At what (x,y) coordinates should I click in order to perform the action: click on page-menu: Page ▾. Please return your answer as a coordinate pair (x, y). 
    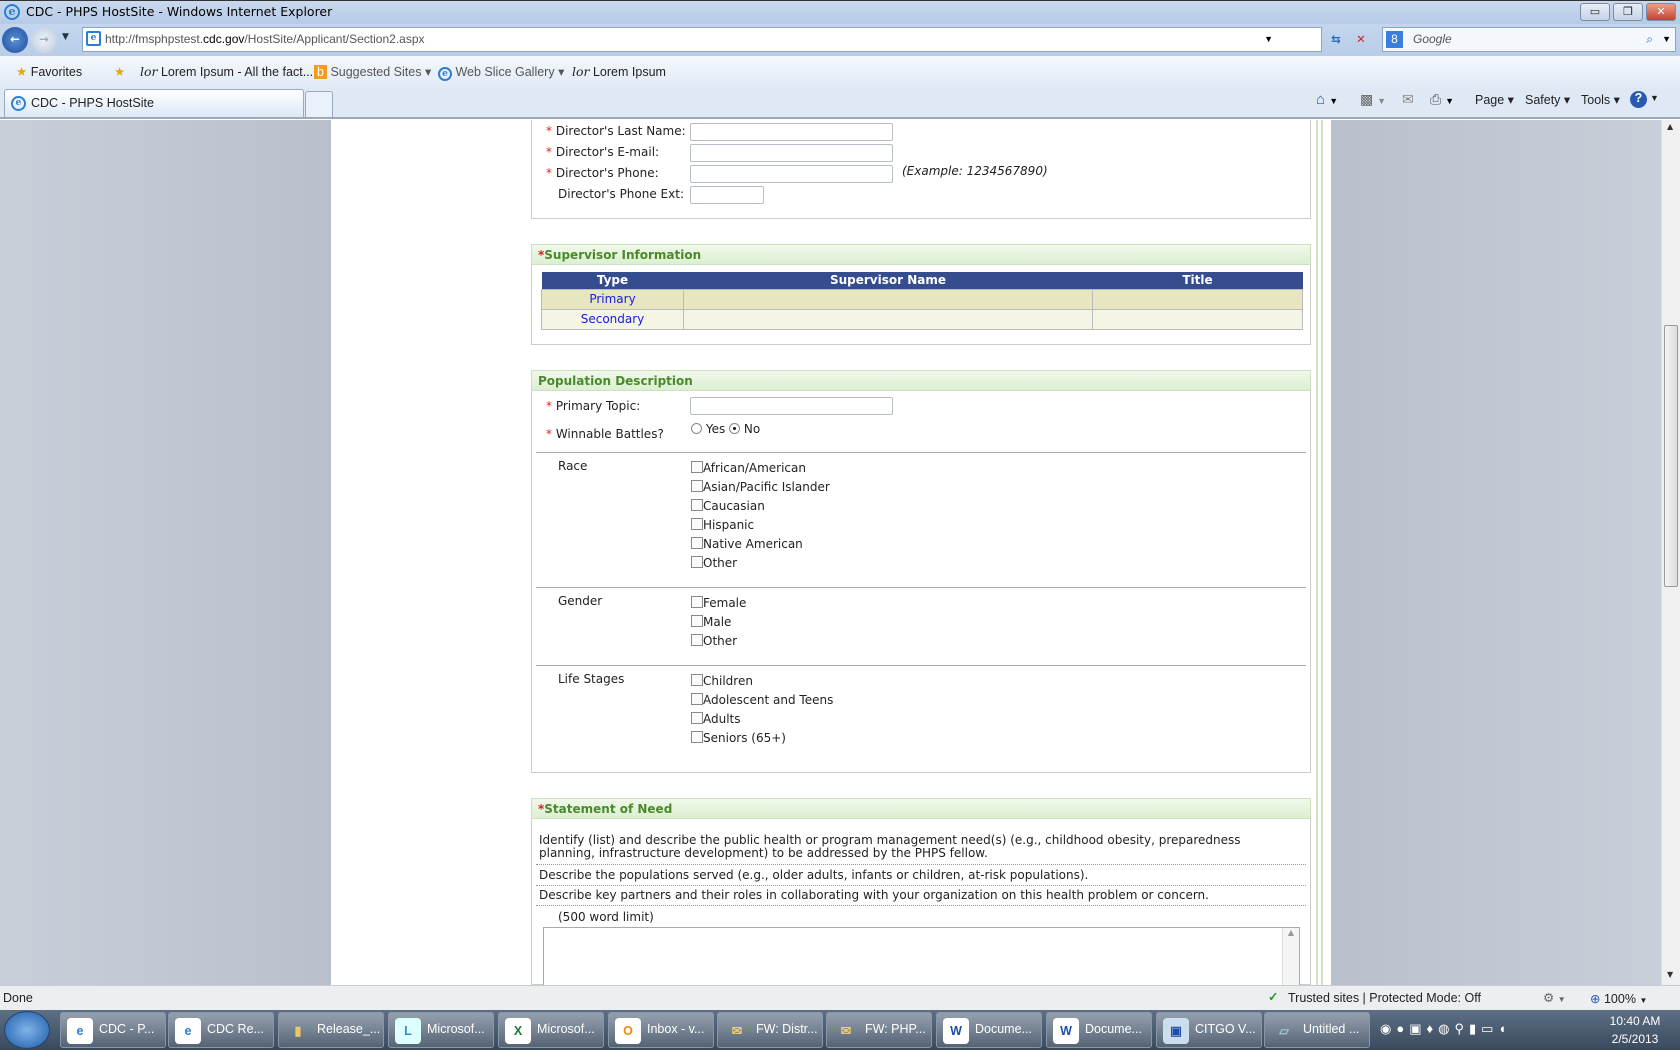
    Looking at the image, I should click on (1494, 99).